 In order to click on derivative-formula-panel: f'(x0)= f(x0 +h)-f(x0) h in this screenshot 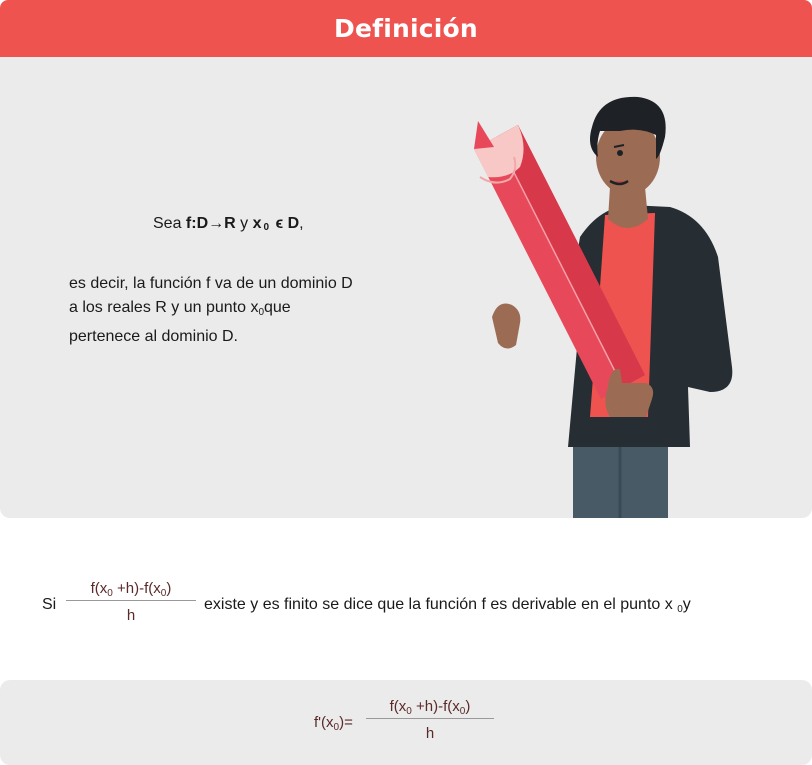, I will do `click(406, 722)`.